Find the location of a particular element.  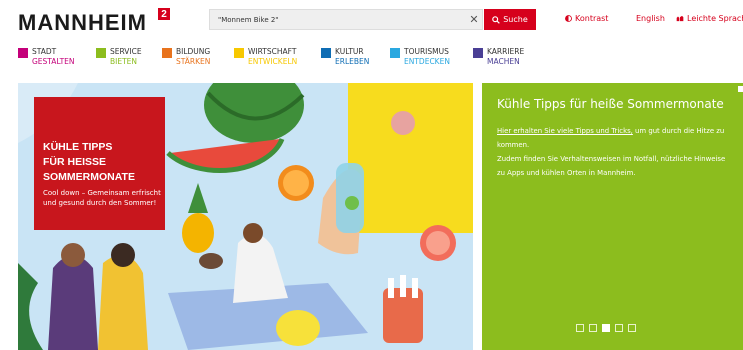

search-button: Suche is located at coordinates (510, 19).